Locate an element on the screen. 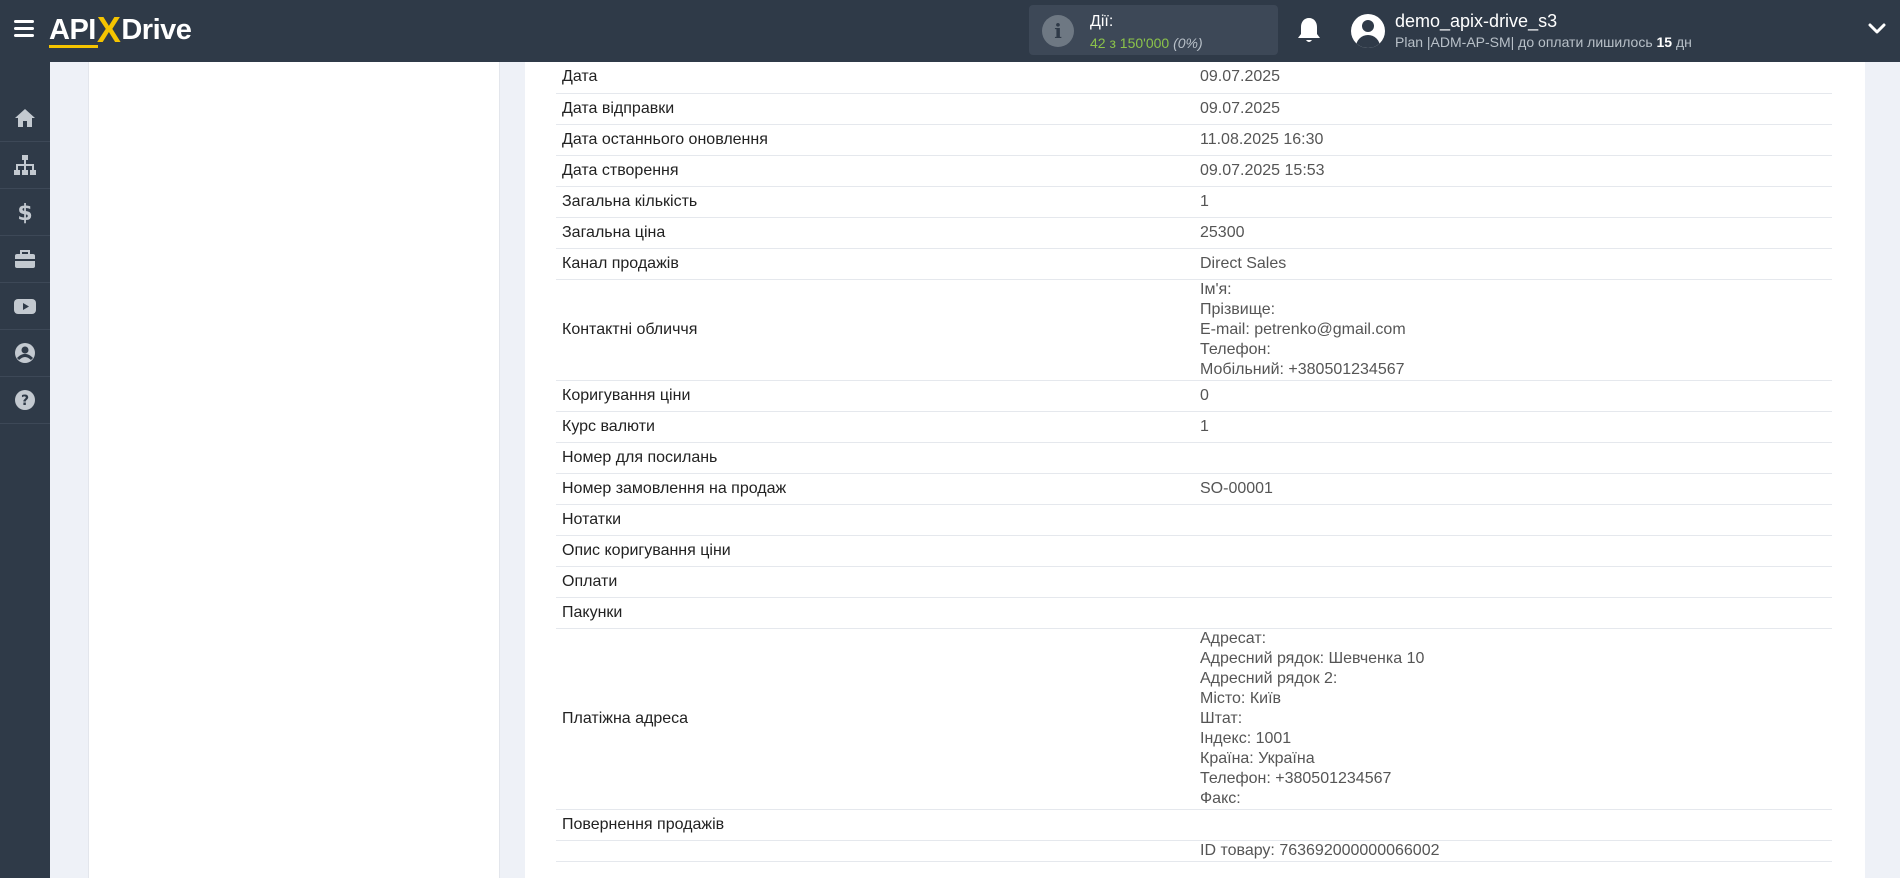  sidebar-item-video is located at coordinates (25, 306).